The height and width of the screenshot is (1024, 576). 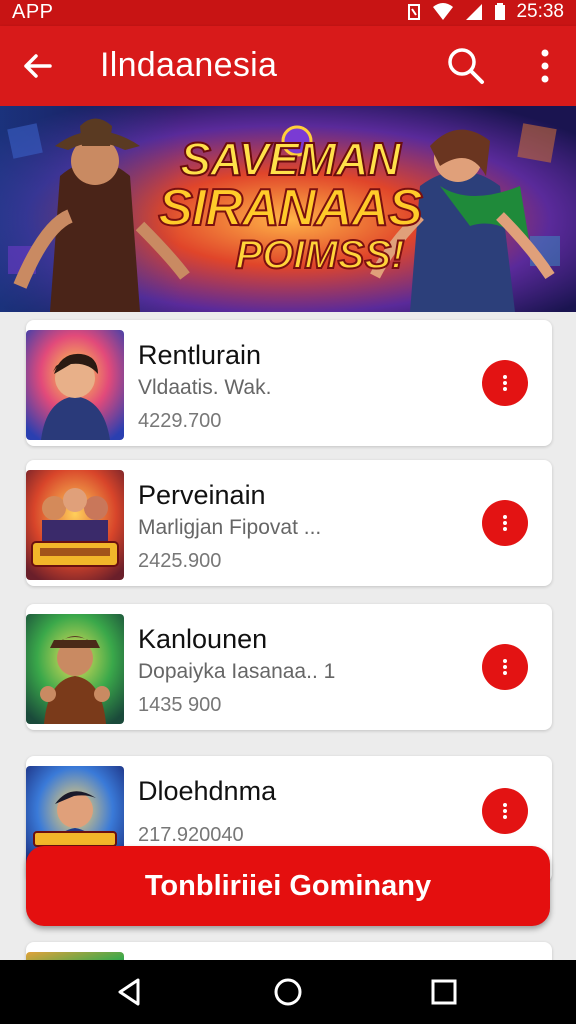 I want to click on primary-action-button: Tonbliriiei Gominany, so click(x=288, y=886).